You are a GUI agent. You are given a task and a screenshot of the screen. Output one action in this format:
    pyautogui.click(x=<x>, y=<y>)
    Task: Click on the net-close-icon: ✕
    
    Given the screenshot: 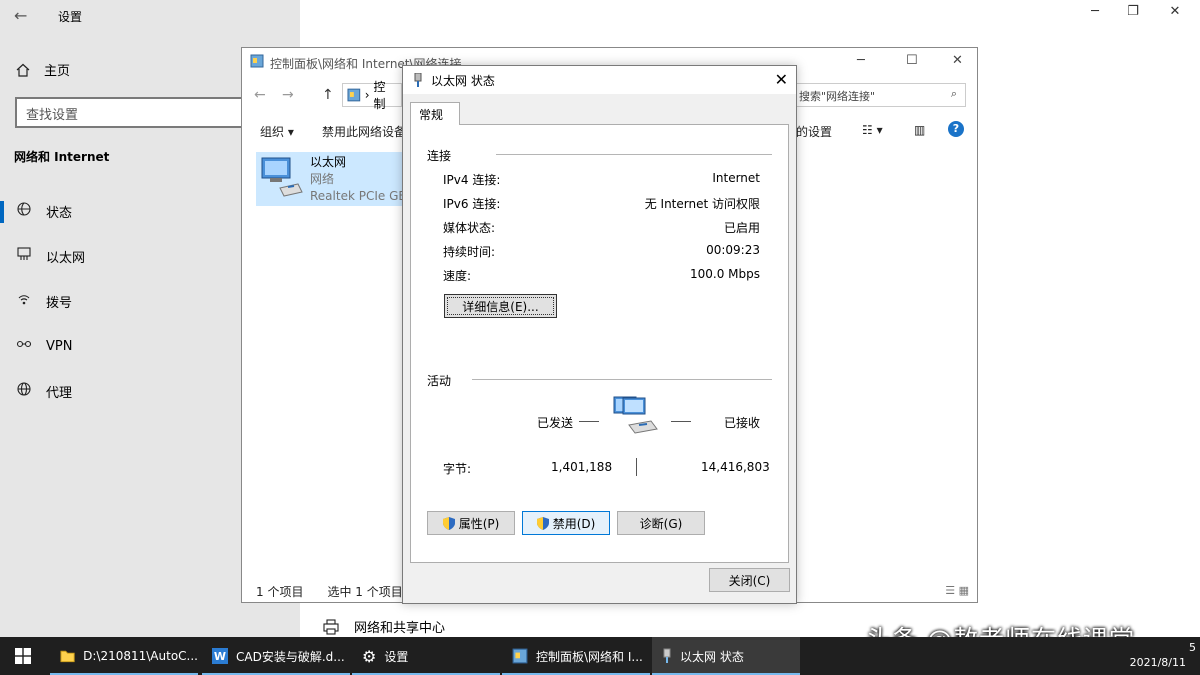 What is the action you would take?
    pyautogui.click(x=957, y=60)
    